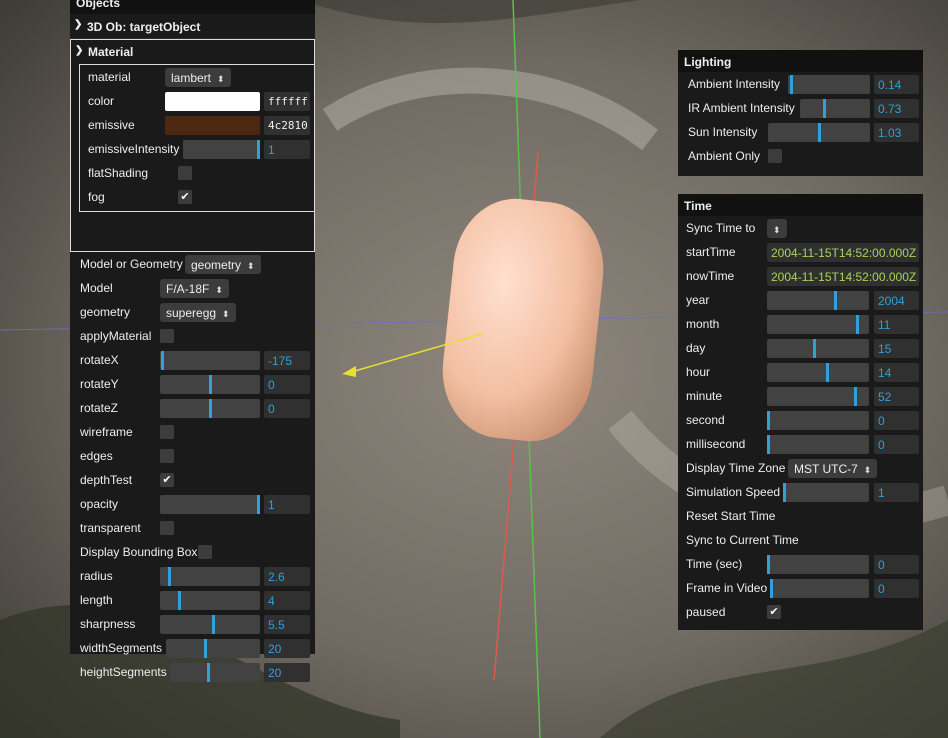 This screenshot has height=738, width=948. I want to click on model-or-geometry-select: geometry ⬍, so click(223, 264).